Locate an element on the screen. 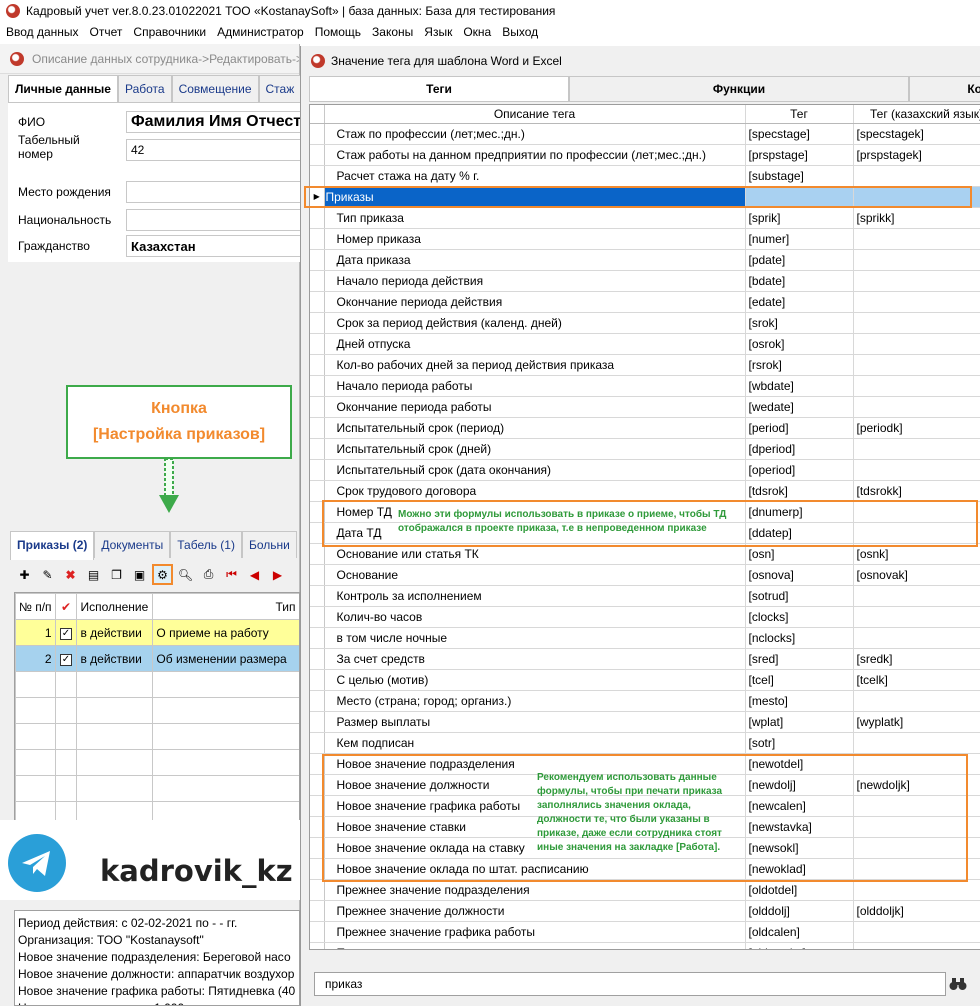 The height and width of the screenshot is (1006, 980). table-row: Срок трудового договора [tdsrok] [tdsrokk] is located at coordinates (645, 491).